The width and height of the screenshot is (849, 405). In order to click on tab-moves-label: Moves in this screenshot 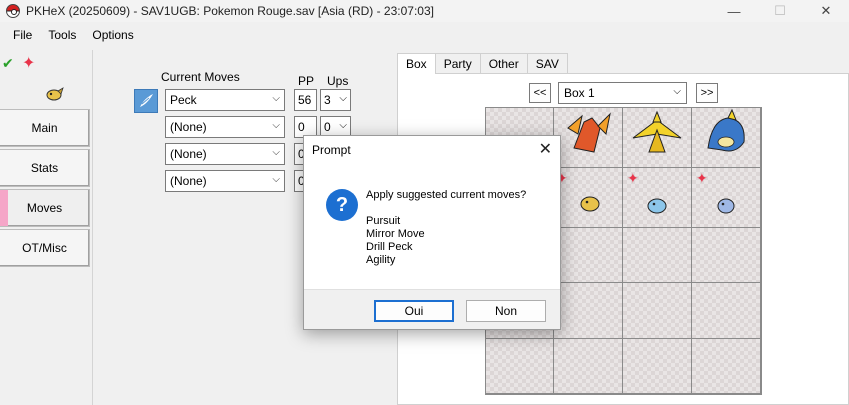, I will do `click(44, 208)`.